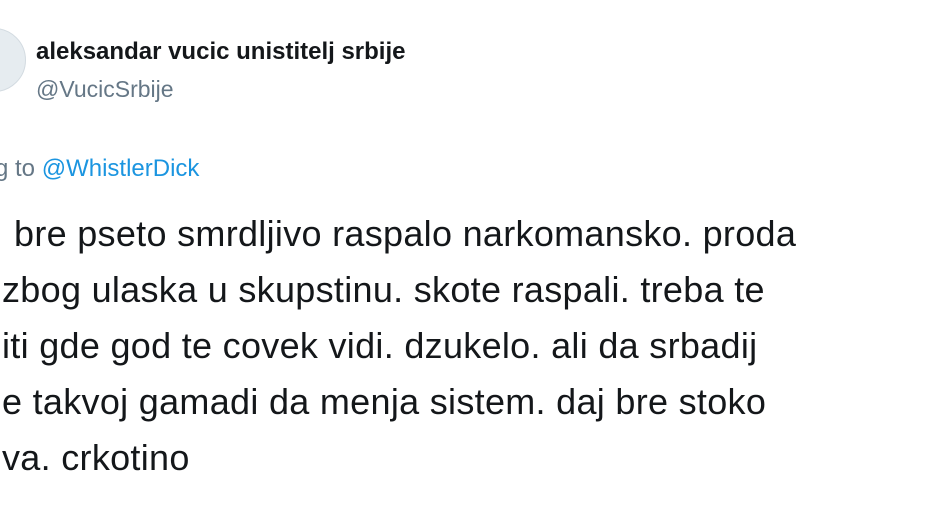  I want to click on replying-to-line: g to @WhistlerDick, so click(99, 169).